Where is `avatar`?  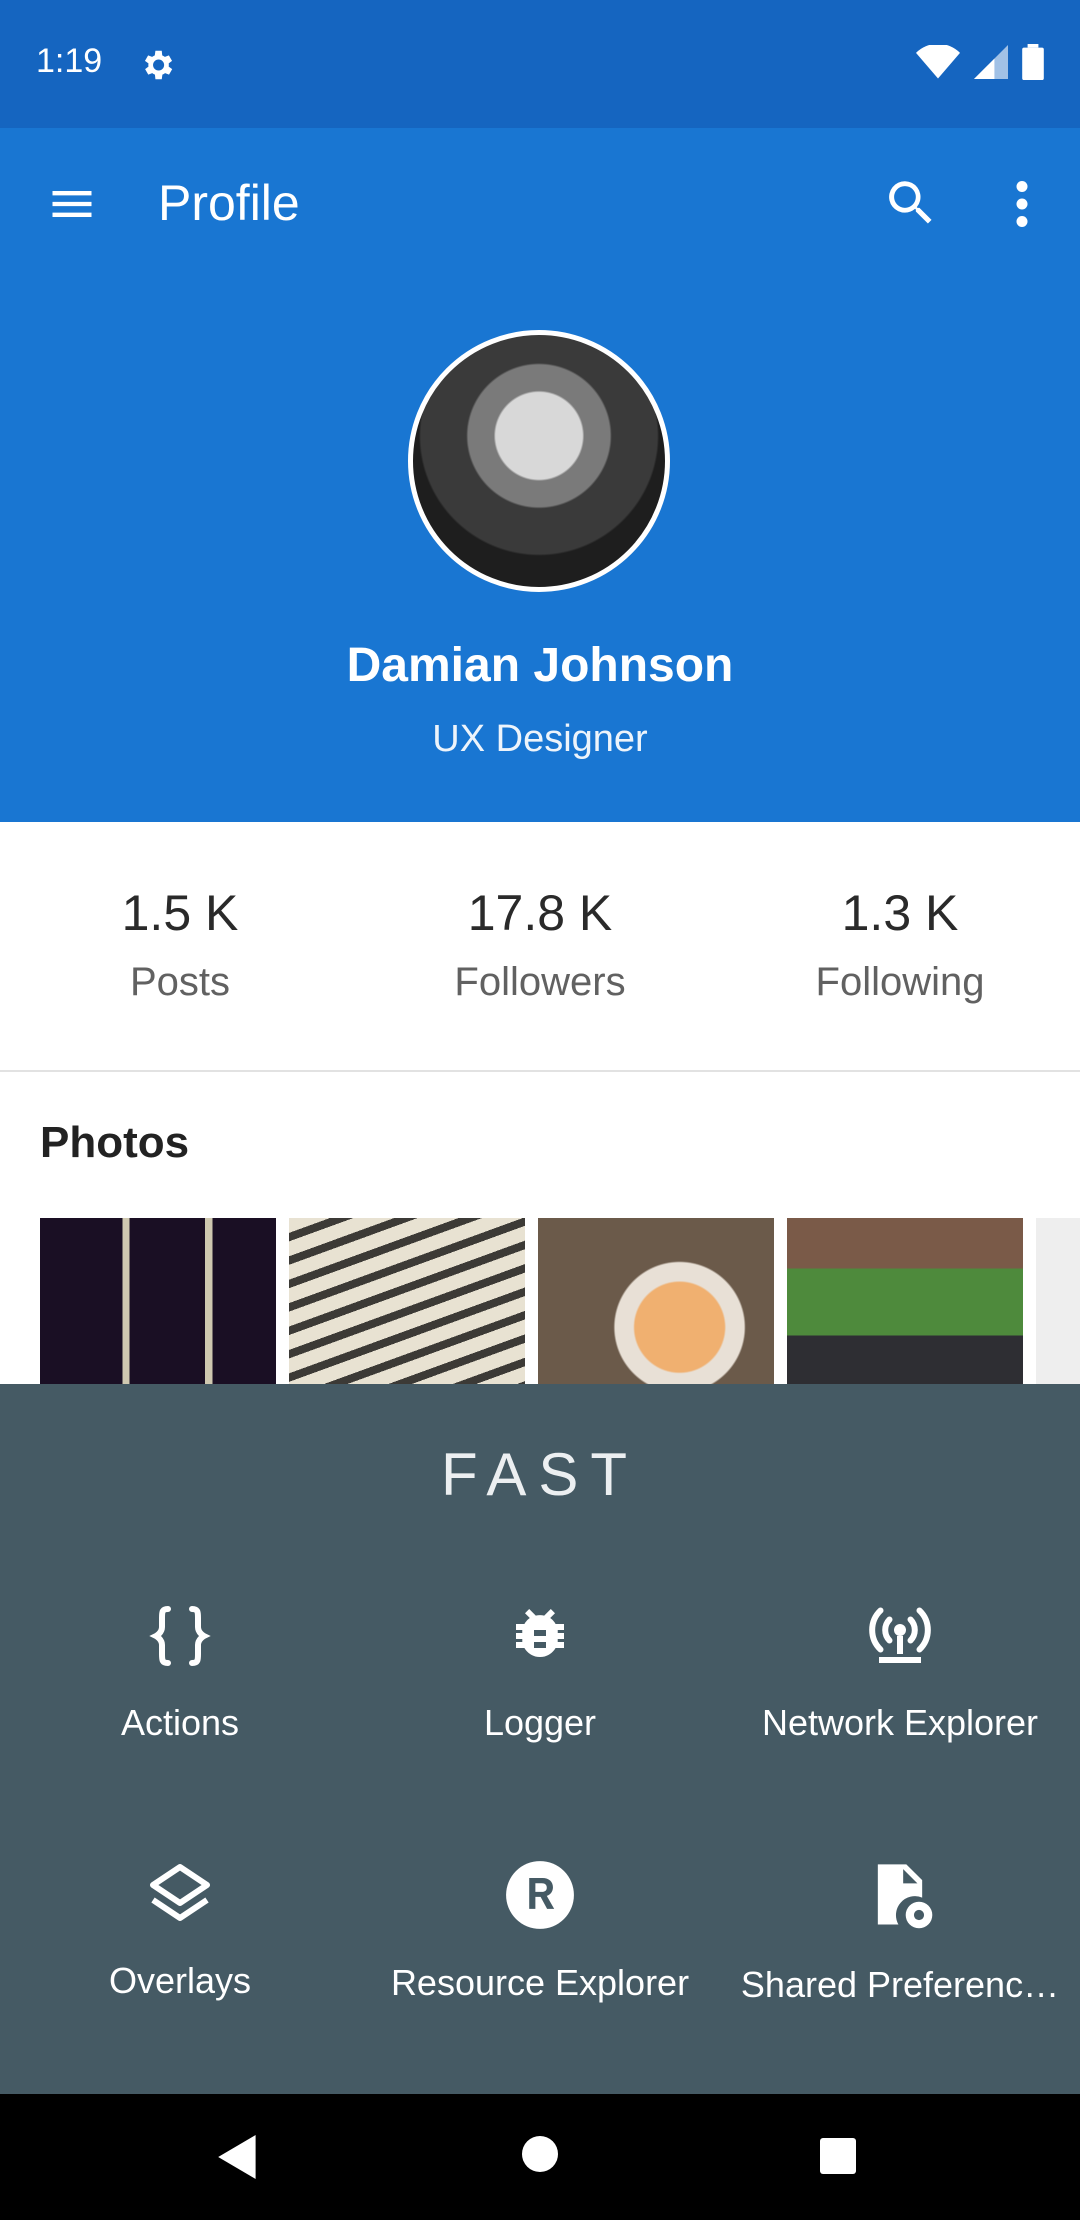 avatar is located at coordinates (539, 461).